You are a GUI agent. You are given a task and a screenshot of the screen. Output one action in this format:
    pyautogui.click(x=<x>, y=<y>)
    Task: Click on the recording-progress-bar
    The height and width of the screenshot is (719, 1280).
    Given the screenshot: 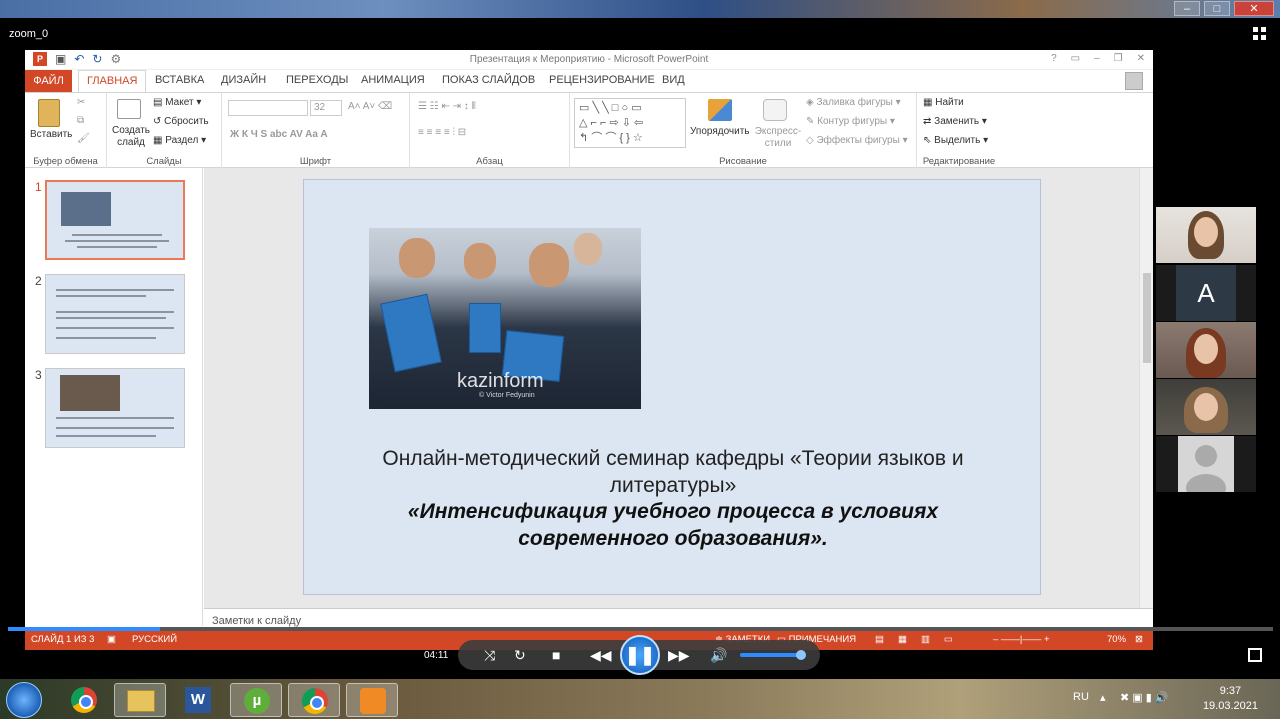 What is the action you would take?
    pyautogui.click(x=640, y=629)
    